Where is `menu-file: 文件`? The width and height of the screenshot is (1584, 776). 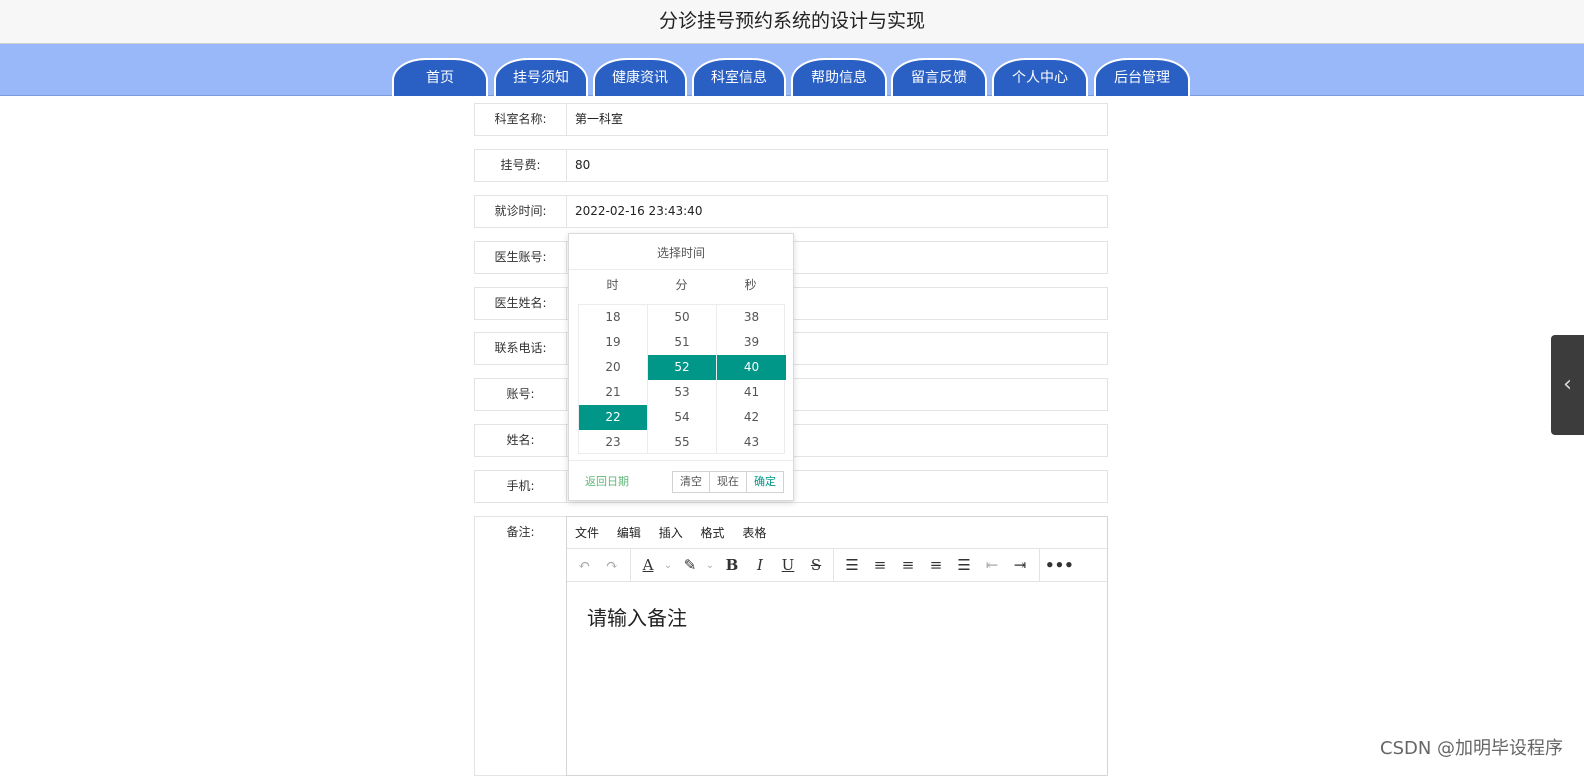
menu-file: 文件 is located at coordinates (587, 533).